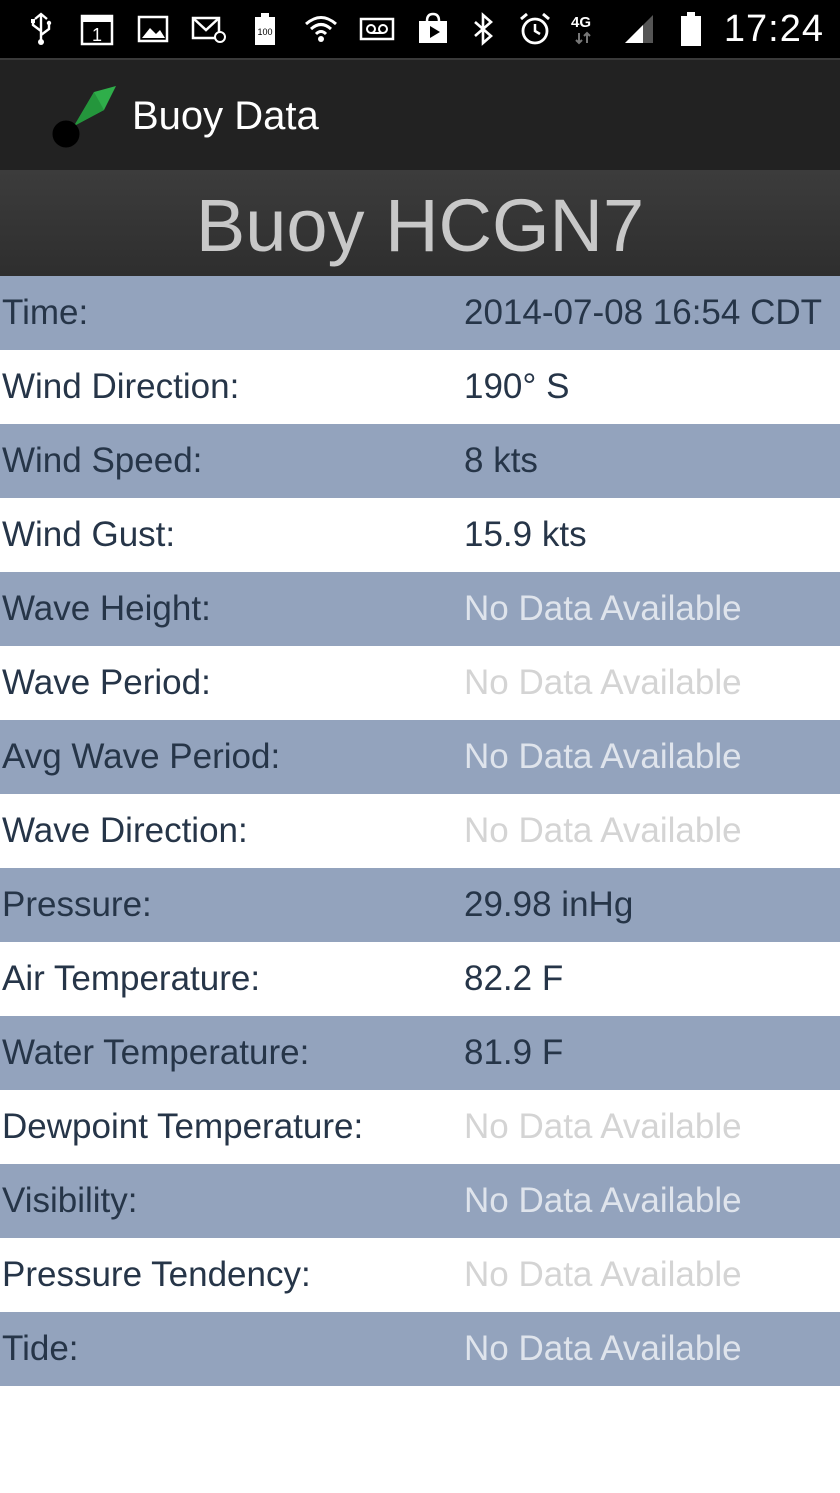 The width and height of the screenshot is (840, 1493). I want to click on bluetooth-icon, so click(483, 29).